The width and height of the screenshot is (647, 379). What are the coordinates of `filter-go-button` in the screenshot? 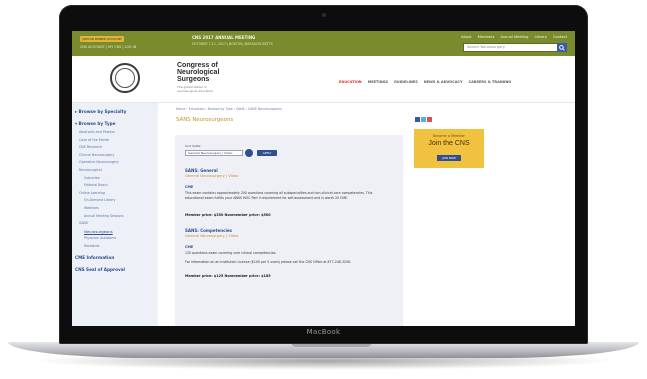 It's located at (249, 153).